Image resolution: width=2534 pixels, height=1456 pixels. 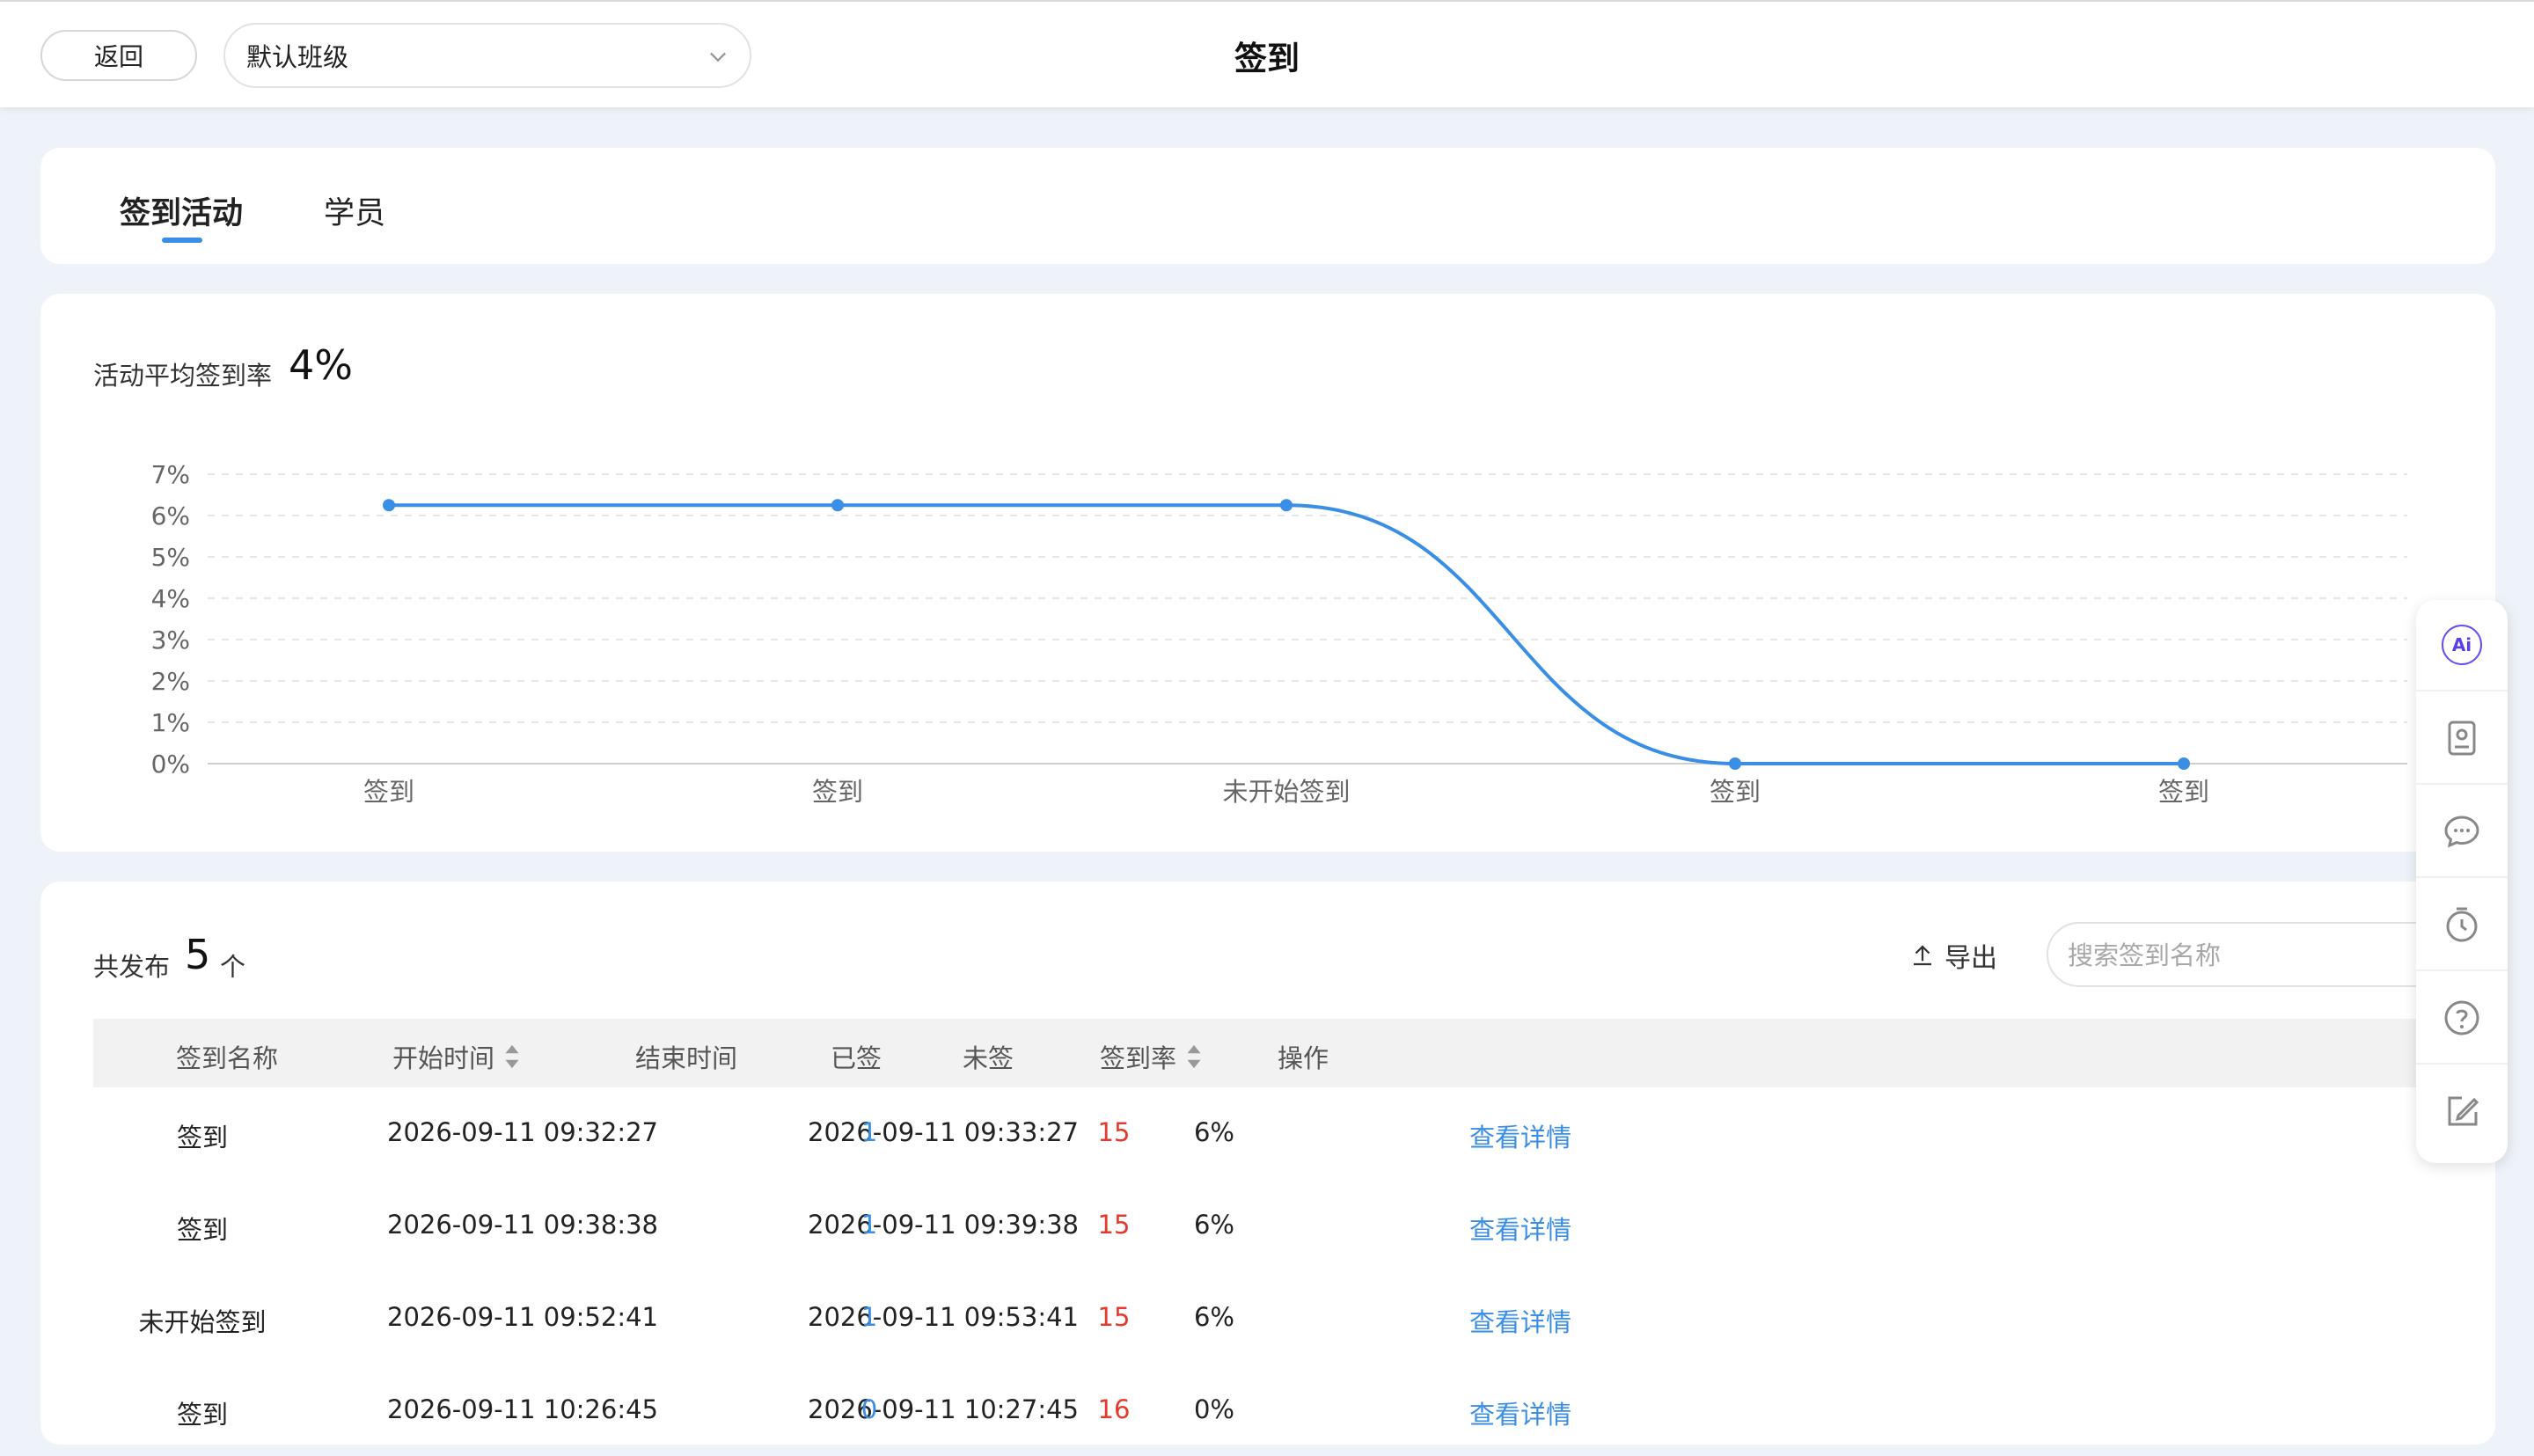 I want to click on chevron-down-icon, so click(x=718, y=57).